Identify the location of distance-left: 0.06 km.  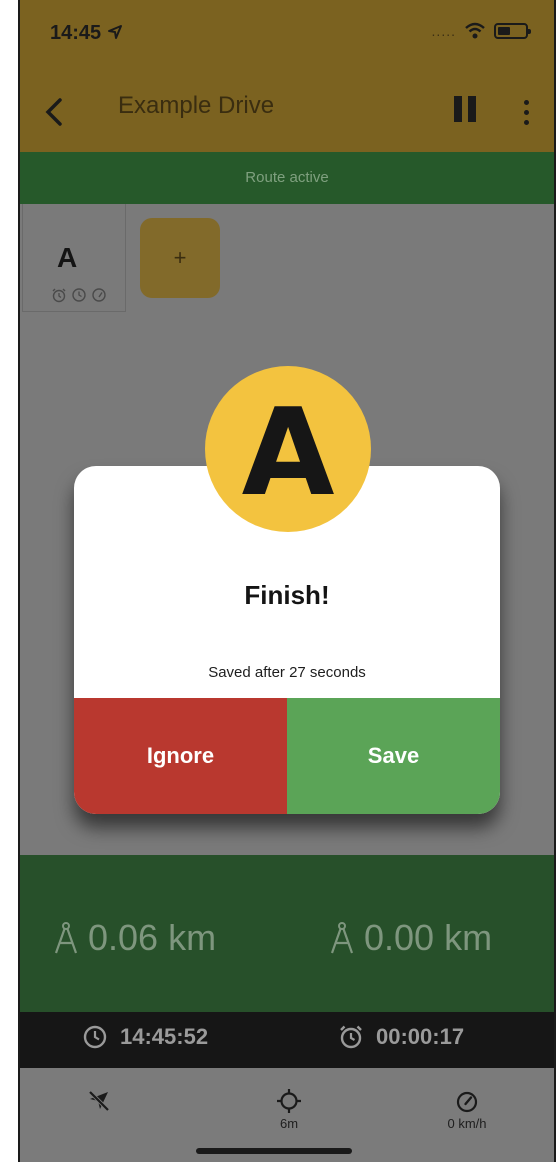
(134, 938).